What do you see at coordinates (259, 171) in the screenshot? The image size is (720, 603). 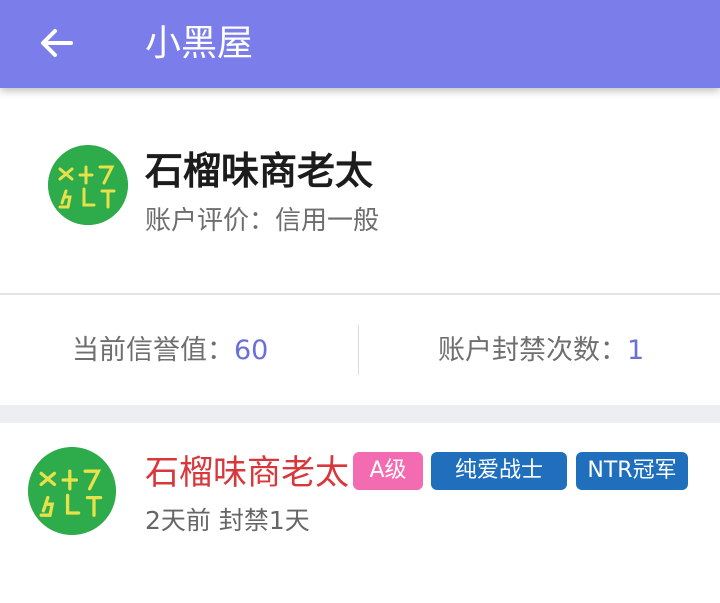 I see `profile-name: 石榴味商老太` at bounding box center [259, 171].